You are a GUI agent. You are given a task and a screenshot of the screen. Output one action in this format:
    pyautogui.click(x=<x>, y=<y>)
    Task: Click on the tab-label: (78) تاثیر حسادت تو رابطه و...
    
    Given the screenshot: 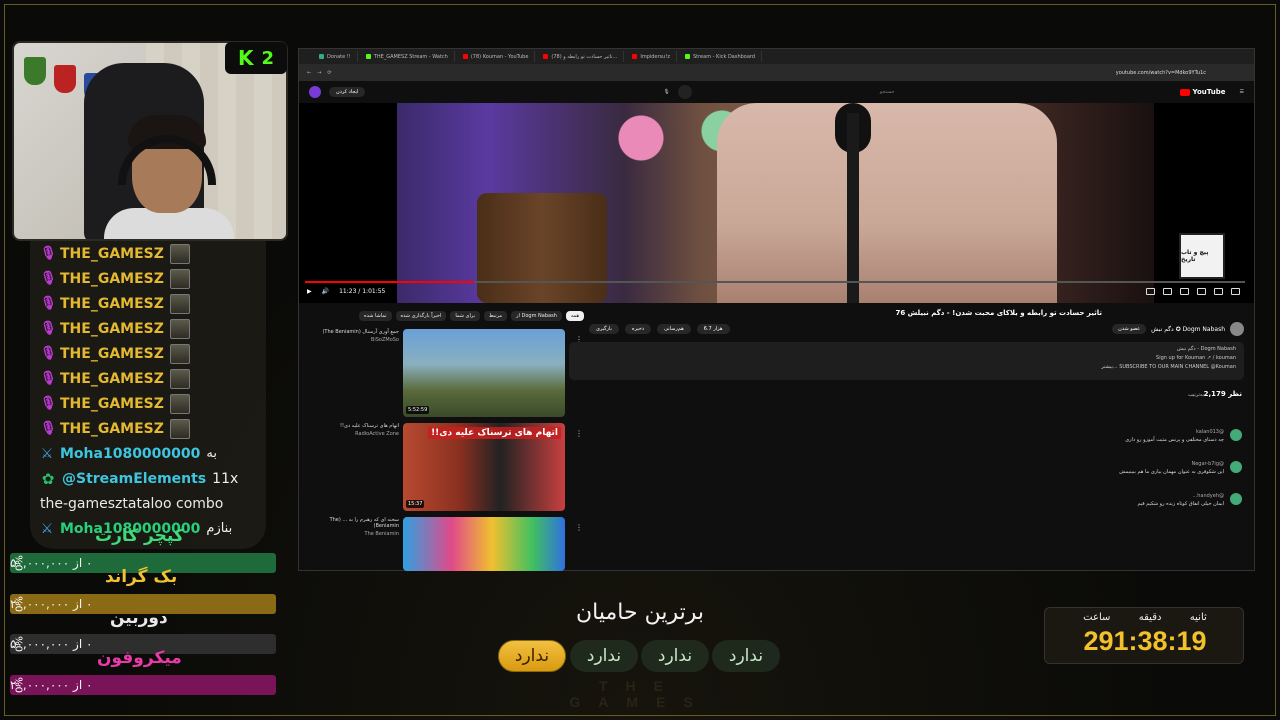 What is the action you would take?
    pyautogui.click(x=584, y=56)
    